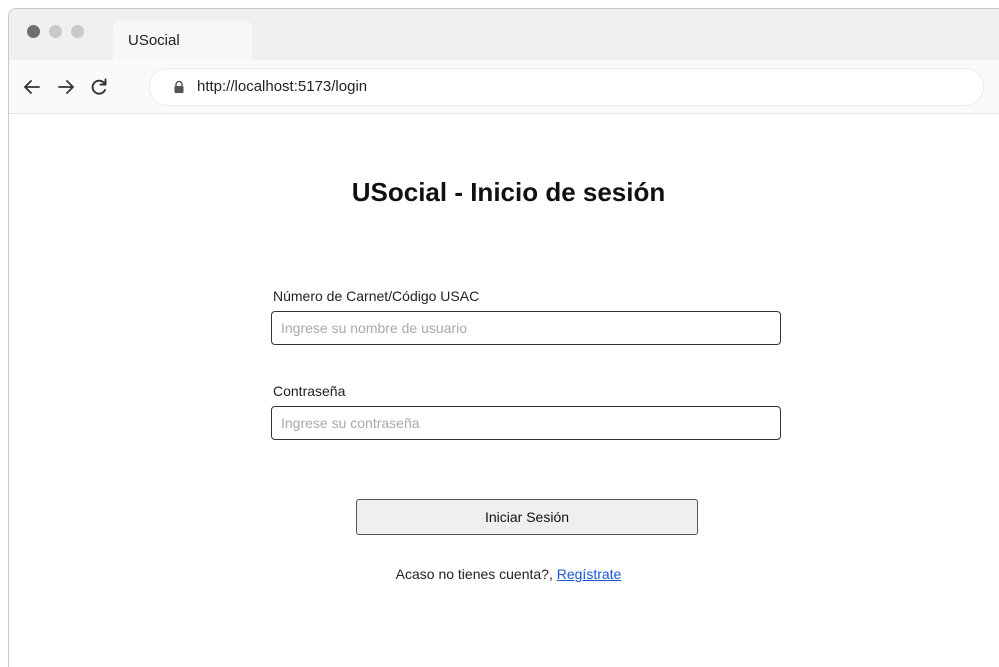 The width and height of the screenshot is (999, 667). I want to click on reload-icon, so click(99, 87).